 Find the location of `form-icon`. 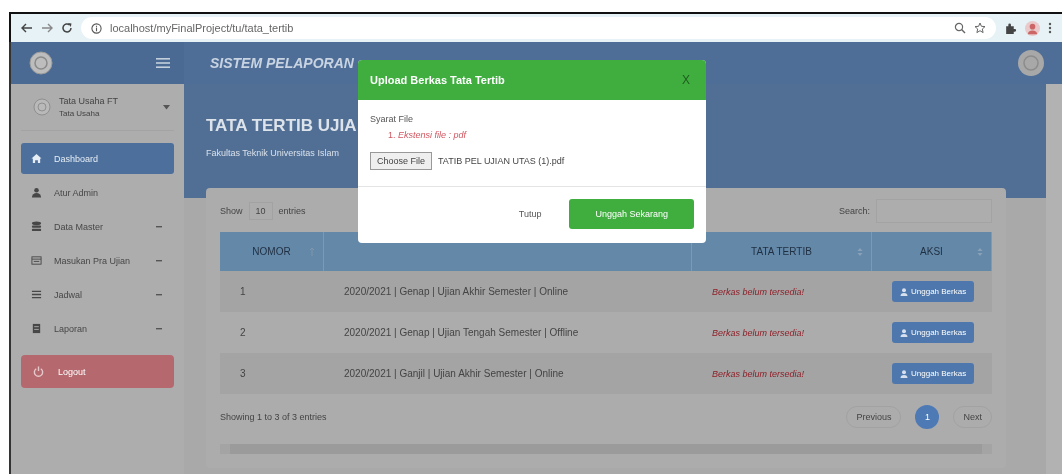

form-icon is located at coordinates (36, 260).